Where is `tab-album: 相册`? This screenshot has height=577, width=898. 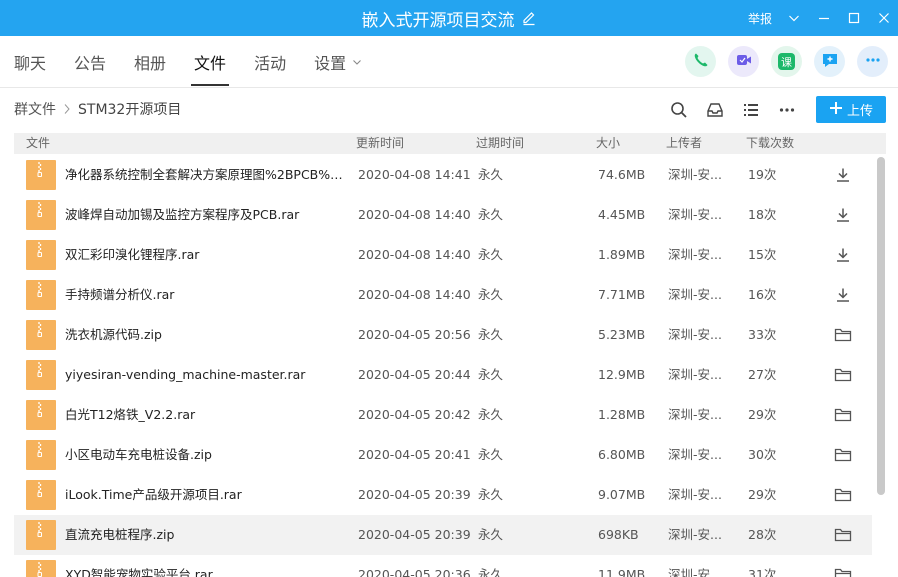
tab-album: 相册 is located at coordinates (150, 62).